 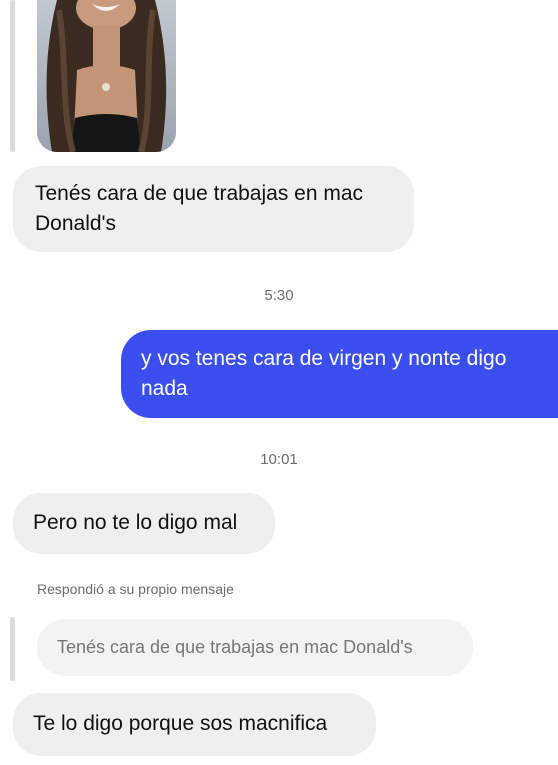 I want to click on message-text: Pero no te lo digo mal, so click(x=135, y=522).